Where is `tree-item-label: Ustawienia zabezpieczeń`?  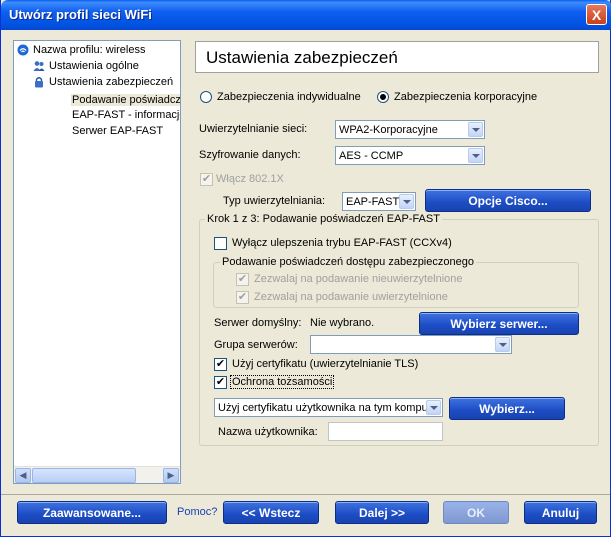 tree-item-label: Ustawienia zabezpieczeń is located at coordinates (111, 82).